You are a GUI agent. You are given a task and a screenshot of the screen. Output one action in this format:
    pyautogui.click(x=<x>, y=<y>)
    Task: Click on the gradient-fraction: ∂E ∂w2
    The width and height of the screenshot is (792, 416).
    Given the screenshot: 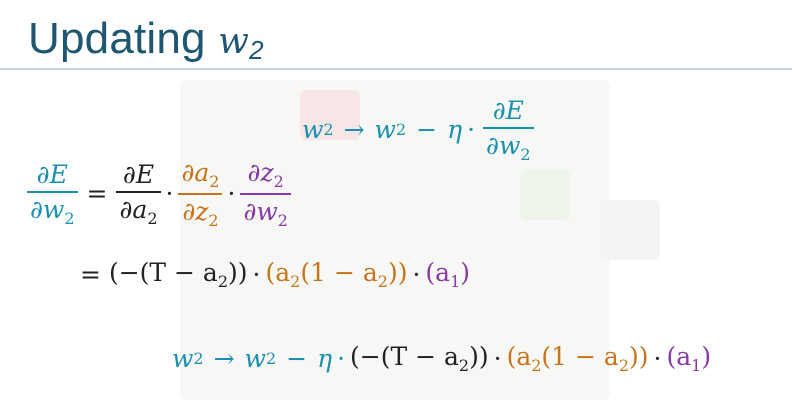 What is the action you would take?
    pyautogui.click(x=508, y=130)
    